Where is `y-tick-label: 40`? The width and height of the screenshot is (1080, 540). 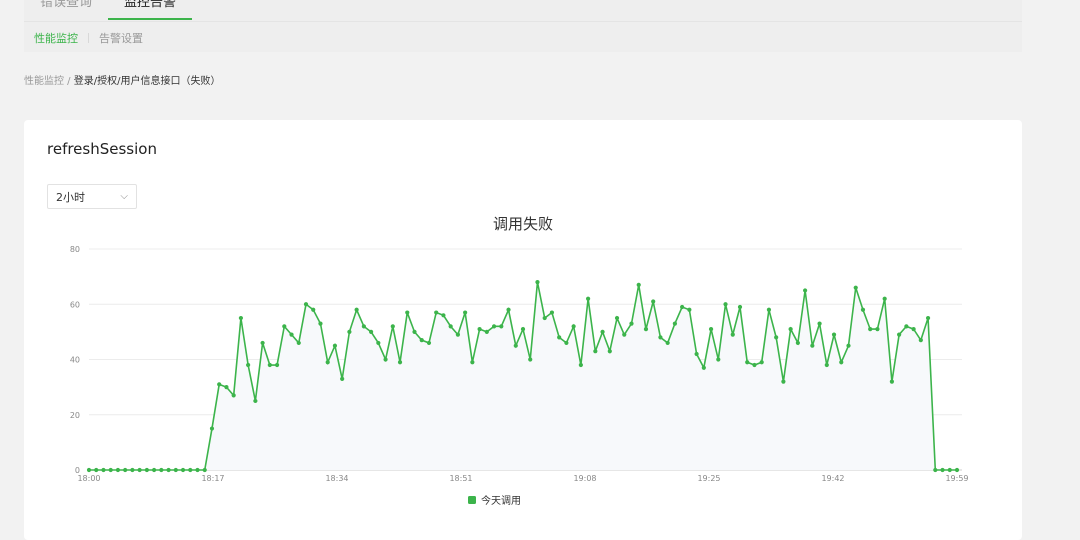 y-tick-label: 40 is located at coordinates (75, 360).